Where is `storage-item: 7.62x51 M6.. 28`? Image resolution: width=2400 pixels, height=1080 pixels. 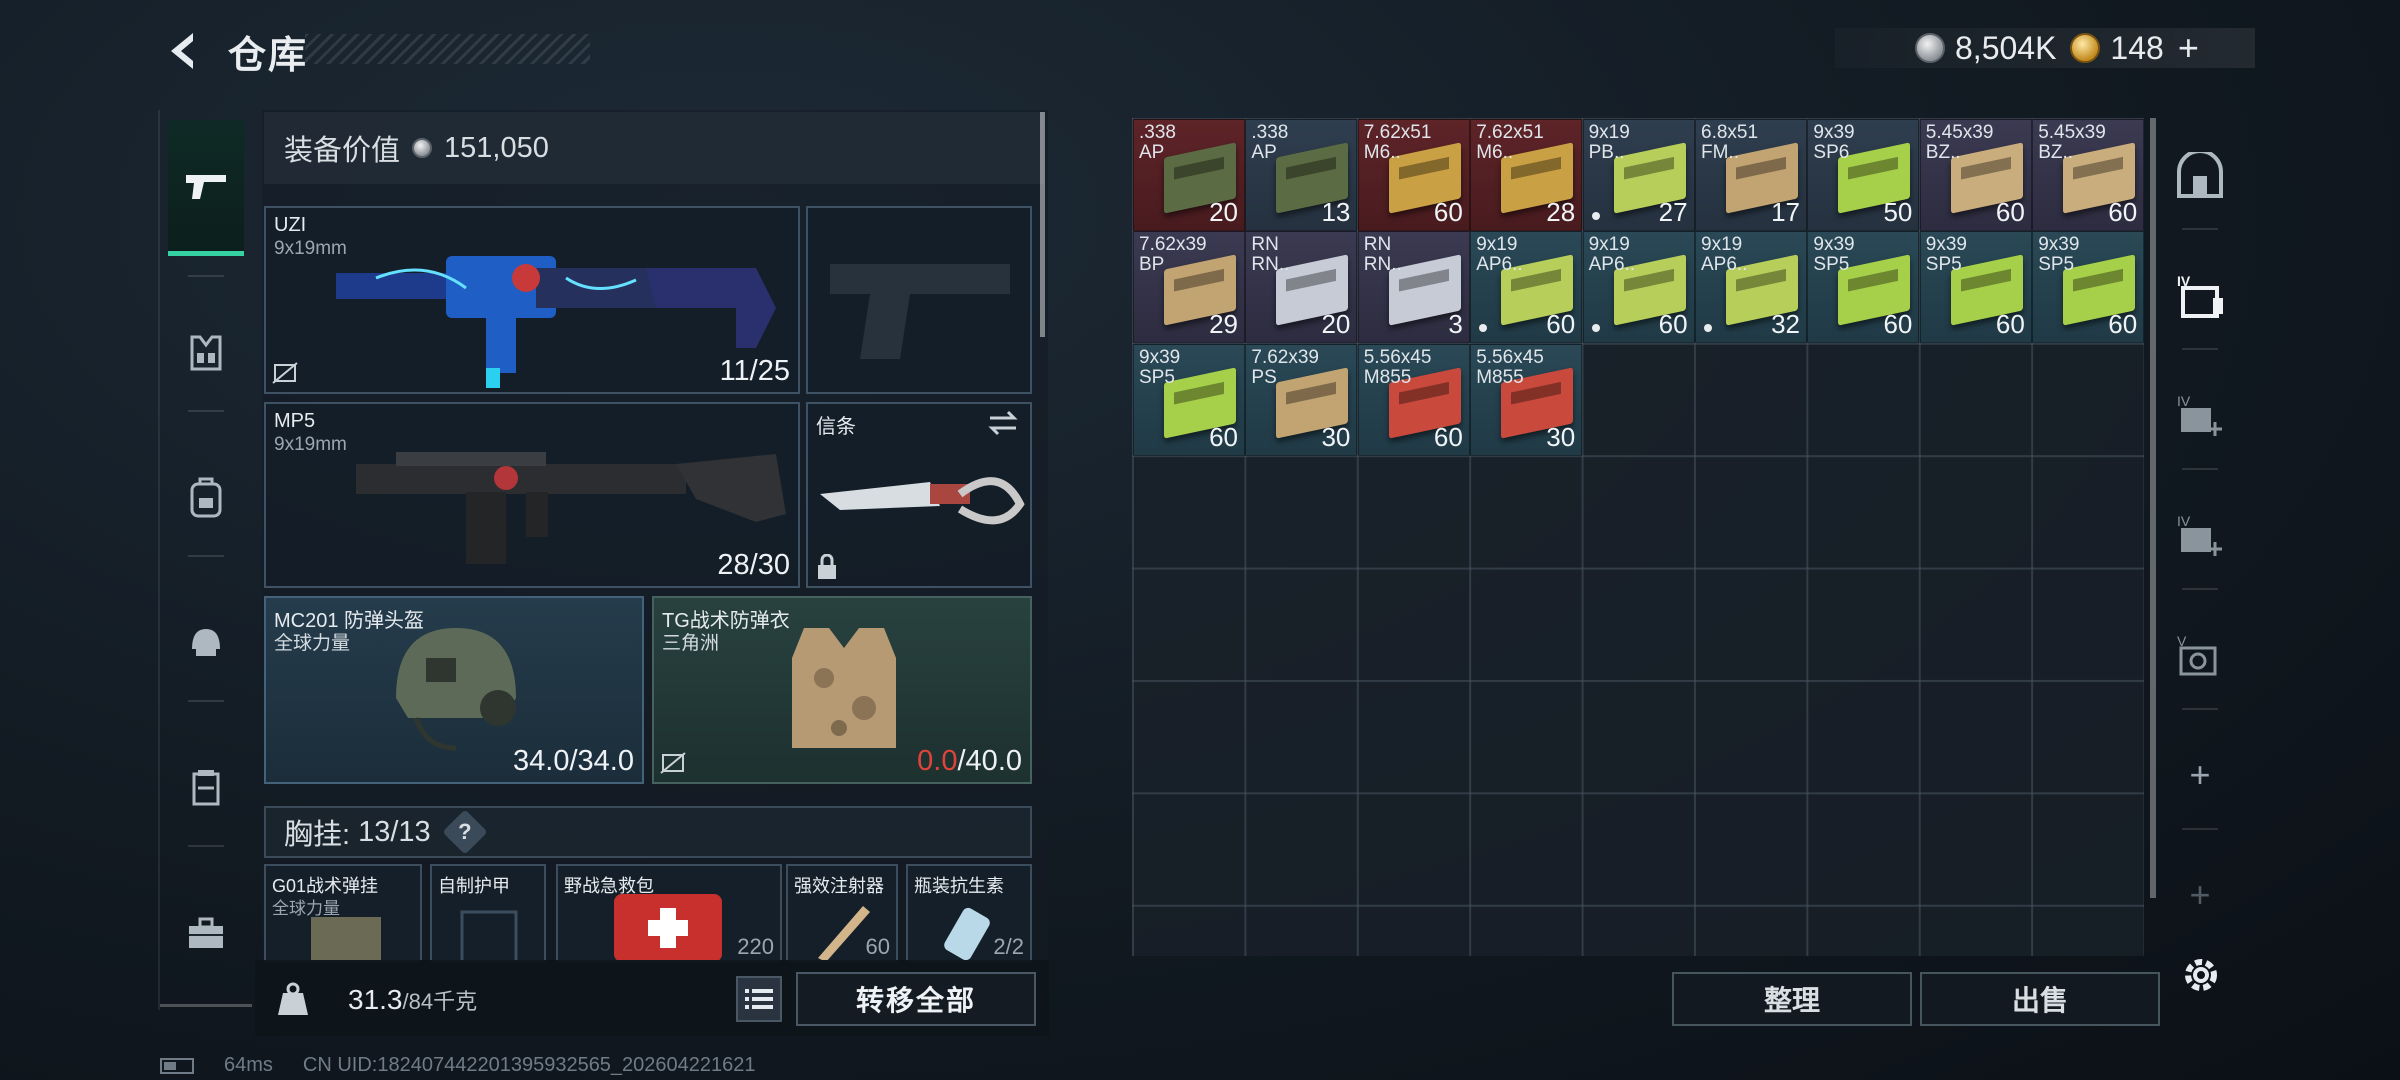 storage-item: 7.62x51 M6.. 28 is located at coordinates (1526, 175).